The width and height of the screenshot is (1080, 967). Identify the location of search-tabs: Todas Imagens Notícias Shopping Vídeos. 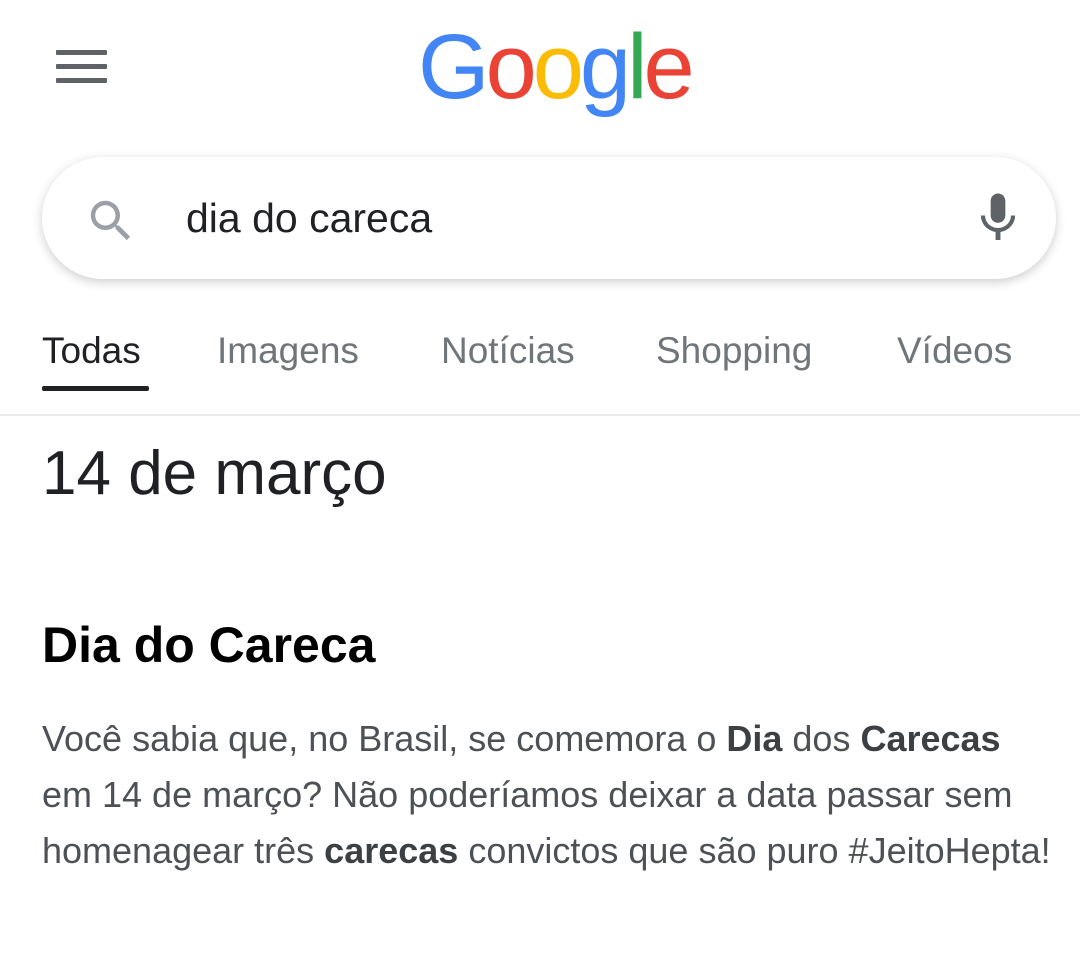
(540, 366).